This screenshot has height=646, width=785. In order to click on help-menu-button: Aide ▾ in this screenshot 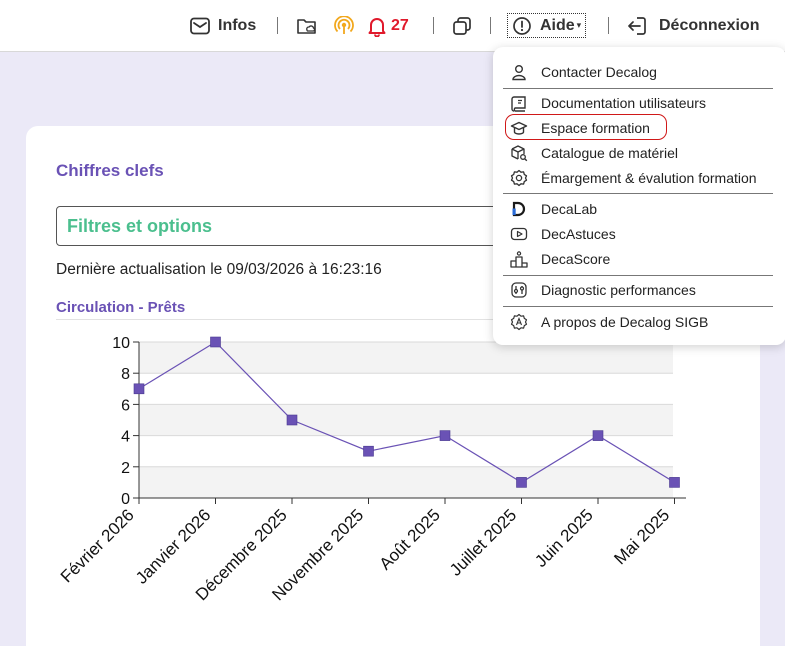, I will do `click(547, 25)`.